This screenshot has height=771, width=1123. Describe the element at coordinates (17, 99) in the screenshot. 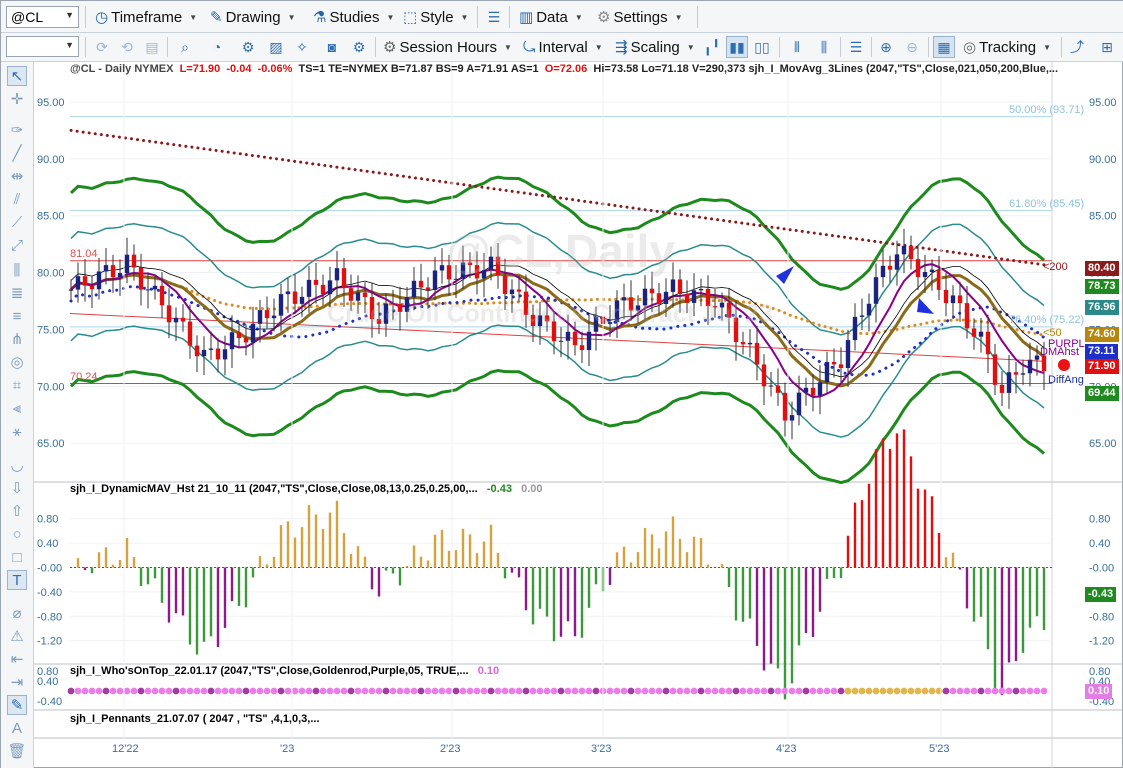

I see `crosshair-icon: ✛` at that location.